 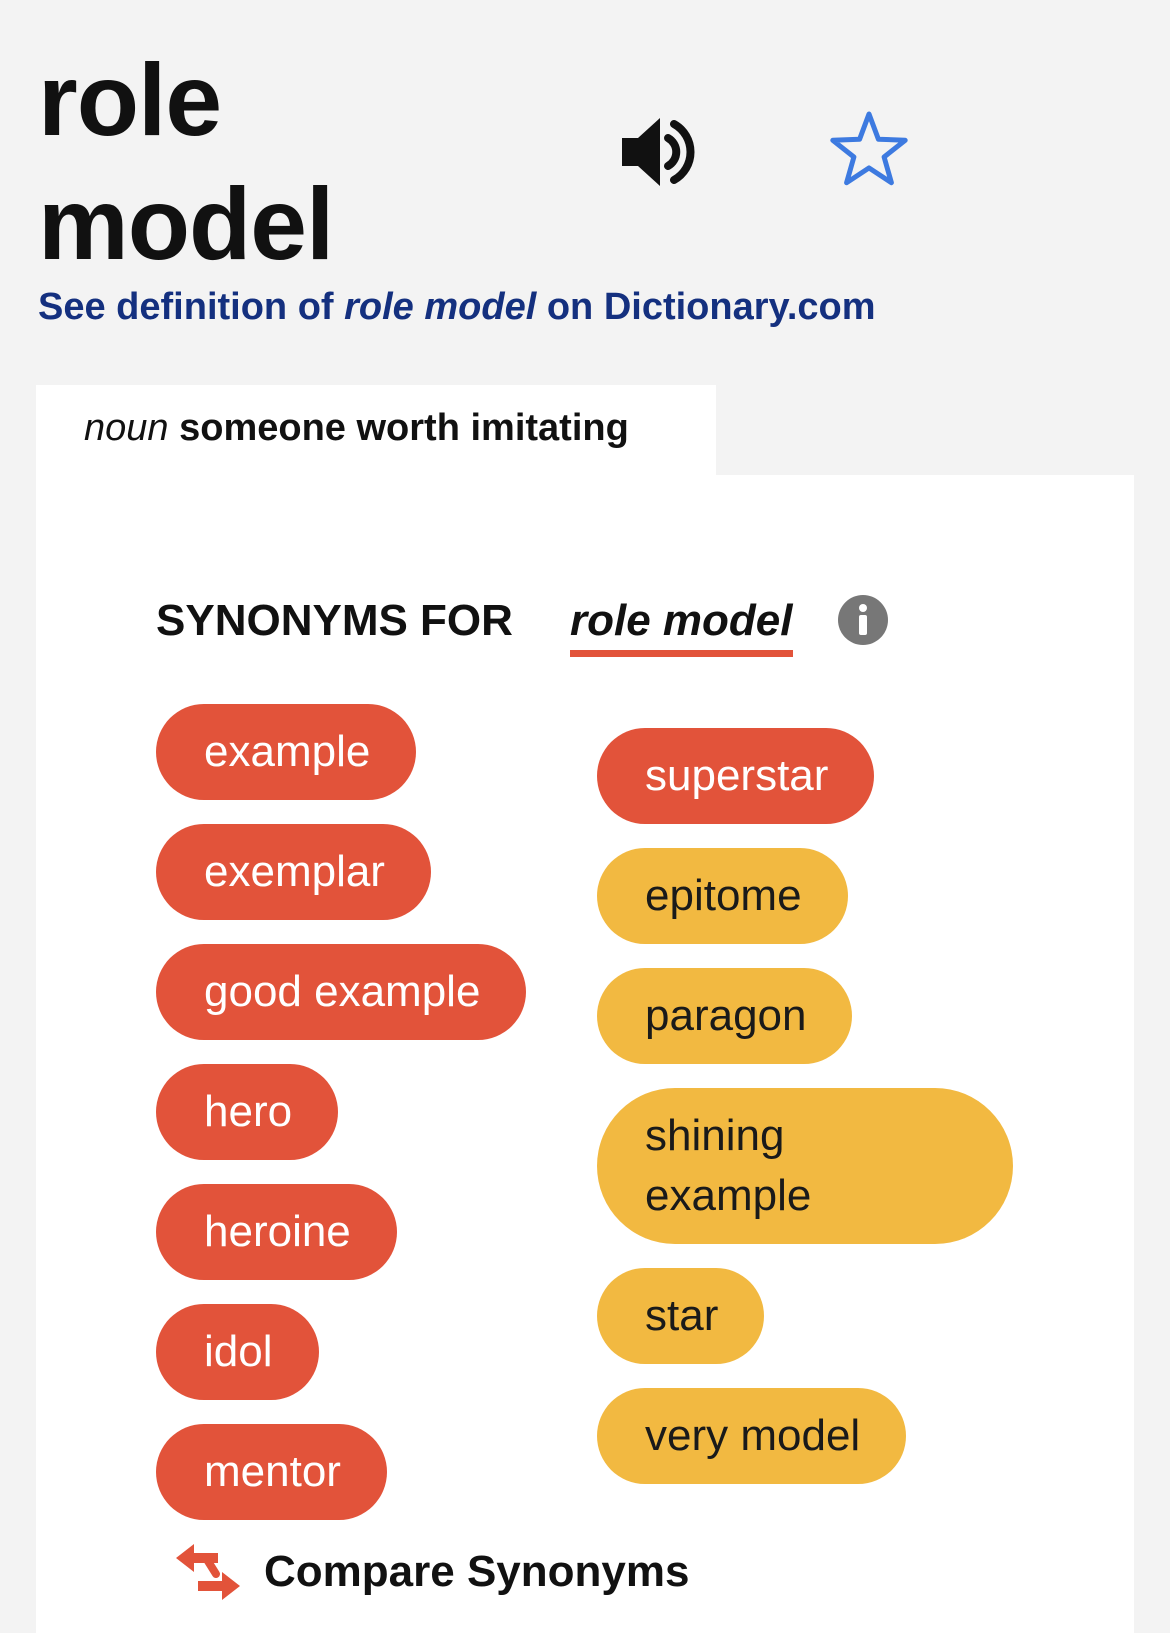 I want to click on synonym-label: exemplar, so click(x=294, y=871).